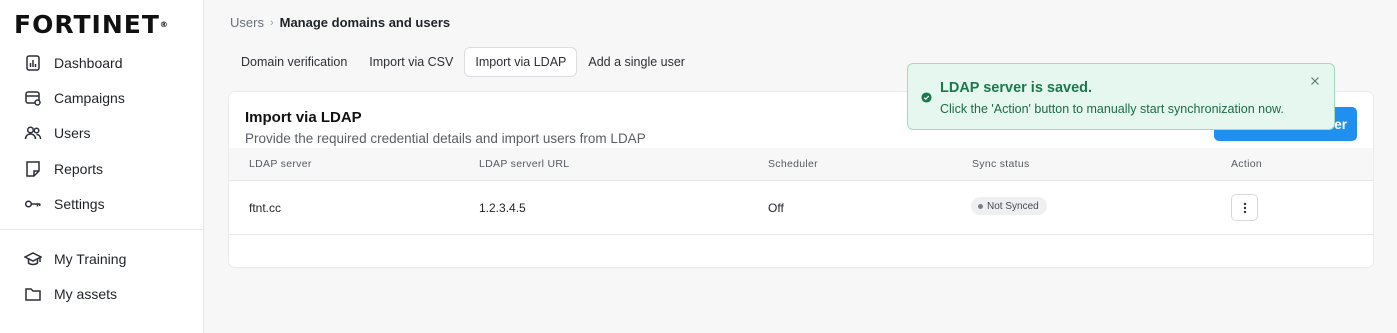 Image resolution: width=1397 pixels, height=333 pixels. What do you see at coordinates (79, 204) in the screenshot?
I see `sidebar-item-label: Settings` at bounding box center [79, 204].